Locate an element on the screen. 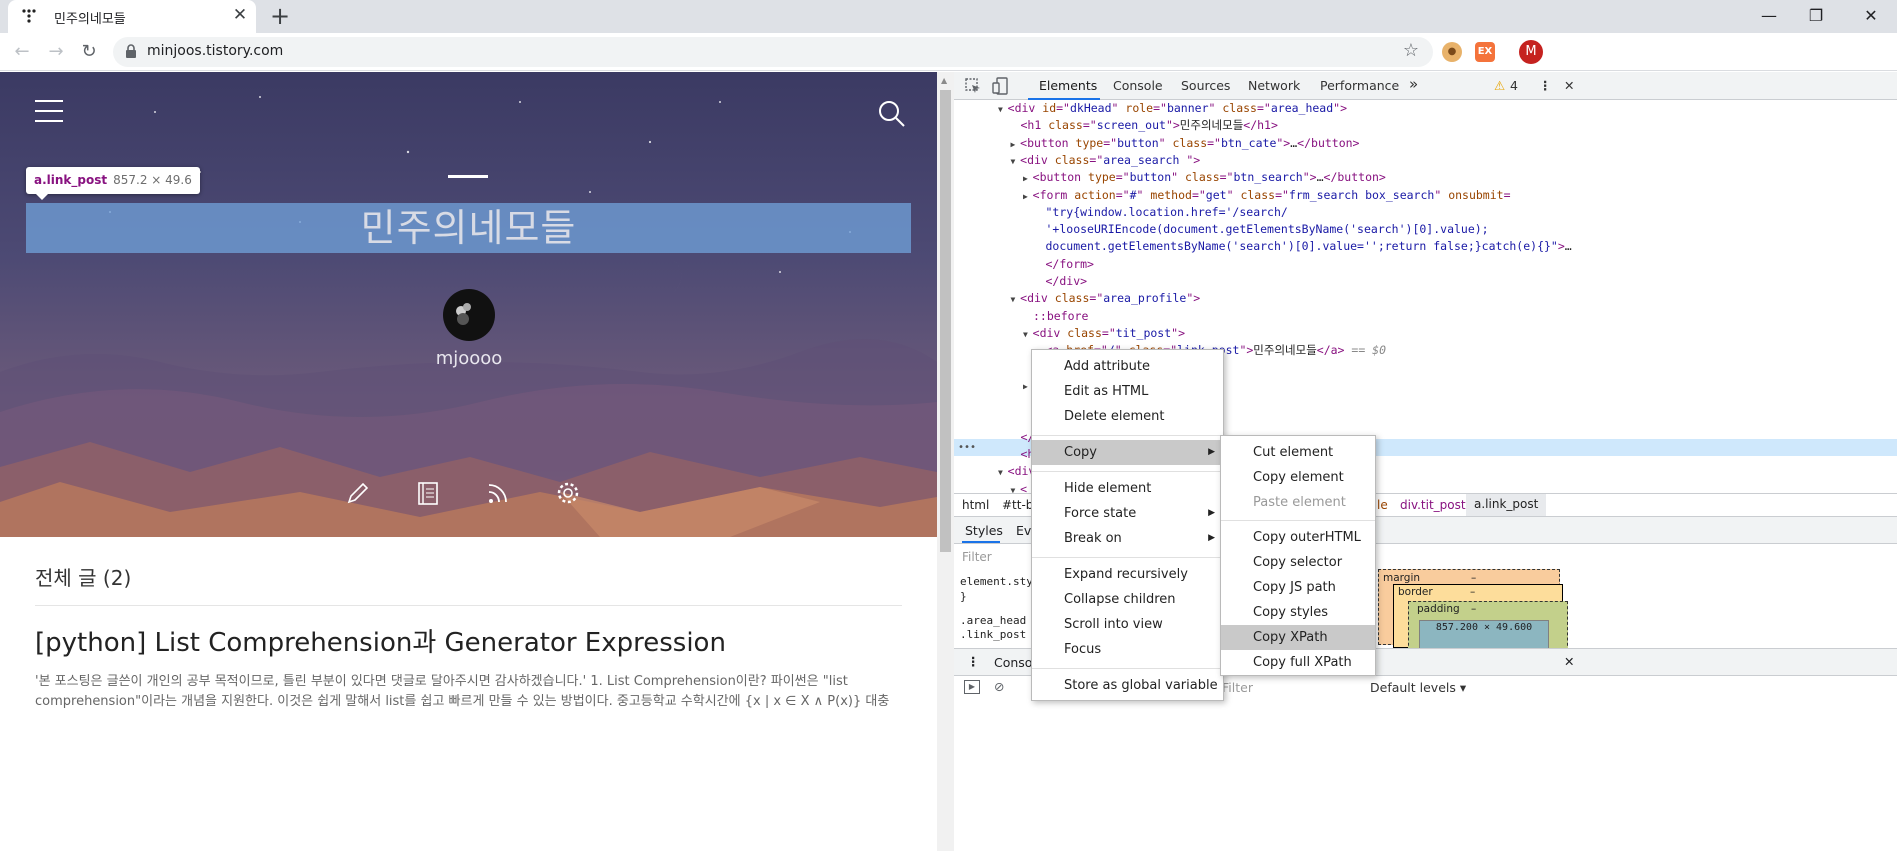 This screenshot has width=1897, height=851. menu-item-store-as-global-variable: Store as global variable is located at coordinates (1127, 685).